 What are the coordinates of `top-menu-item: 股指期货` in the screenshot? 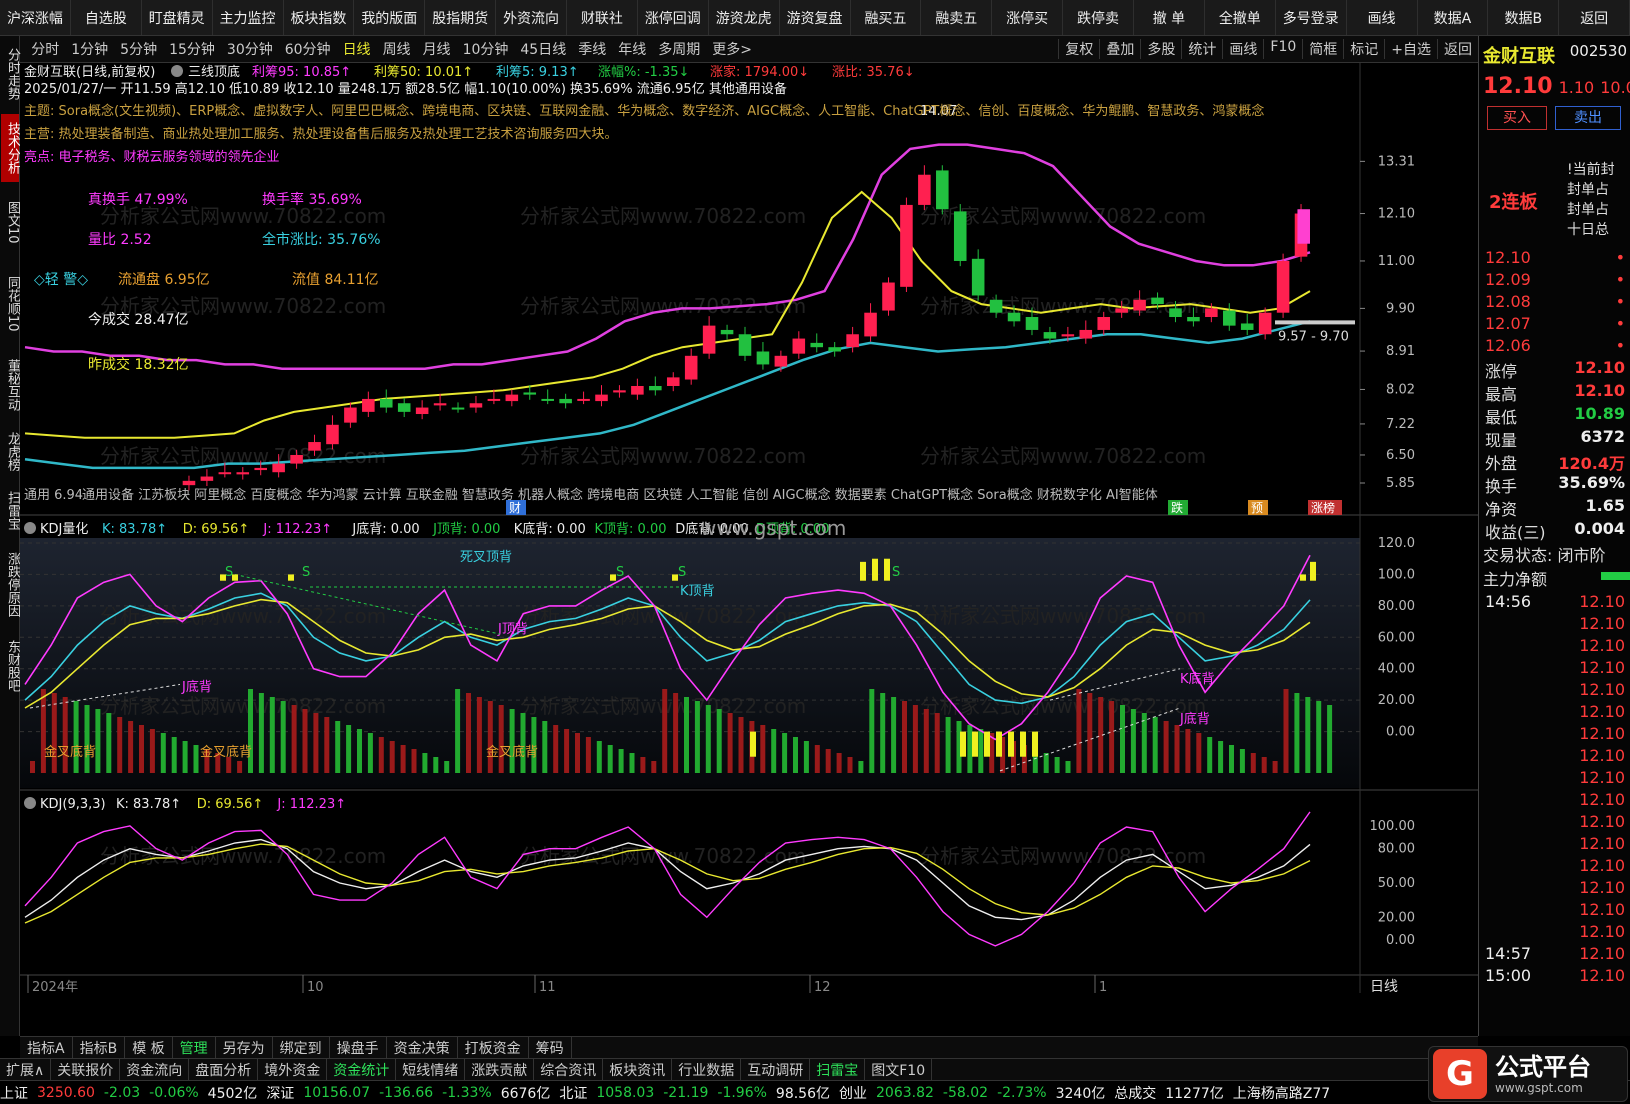 It's located at (461, 17).